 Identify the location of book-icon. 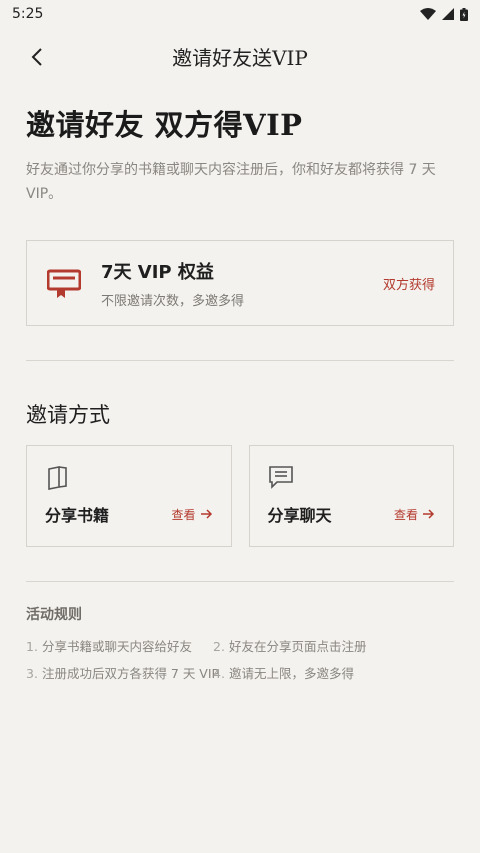
(57, 478).